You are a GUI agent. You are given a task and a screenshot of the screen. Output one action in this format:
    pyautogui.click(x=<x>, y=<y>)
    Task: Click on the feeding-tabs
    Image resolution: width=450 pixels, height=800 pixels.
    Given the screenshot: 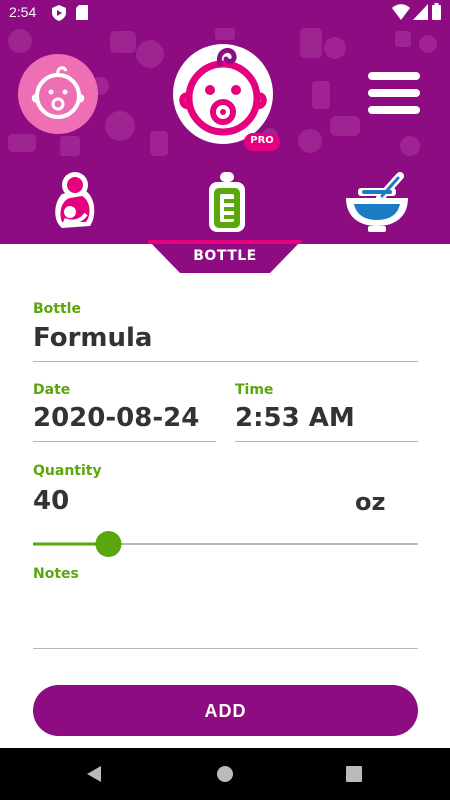 What is the action you would take?
    pyautogui.click(x=225, y=201)
    